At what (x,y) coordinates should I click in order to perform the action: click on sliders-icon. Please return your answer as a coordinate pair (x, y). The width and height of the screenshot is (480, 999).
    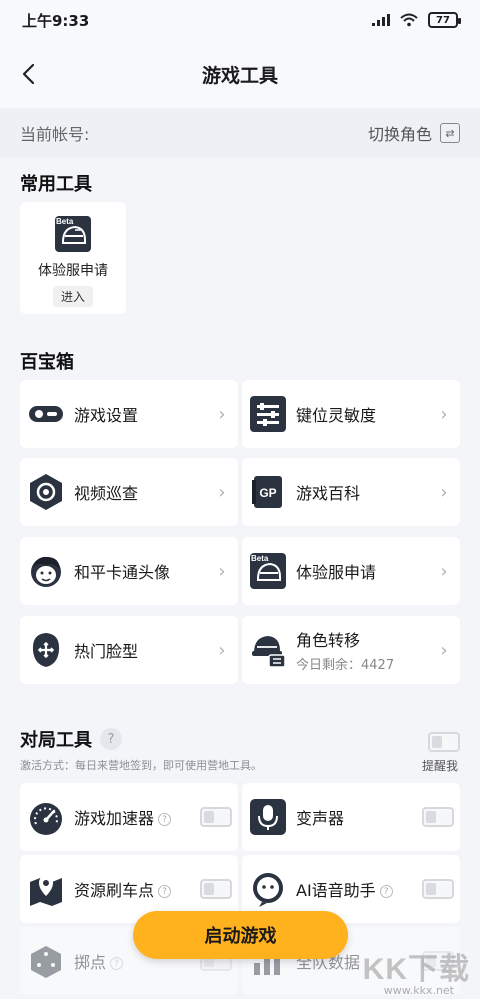
    Looking at the image, I should click on (268, 414).